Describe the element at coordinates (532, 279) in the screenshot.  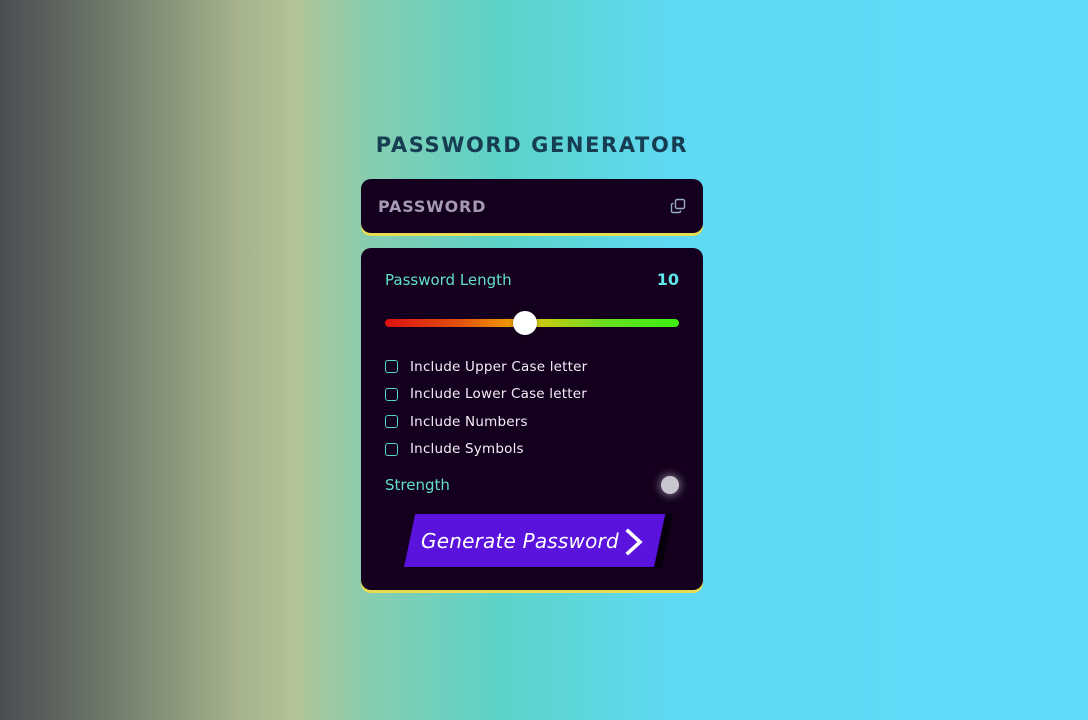
I see `length-row: Password Length 10` at that location.